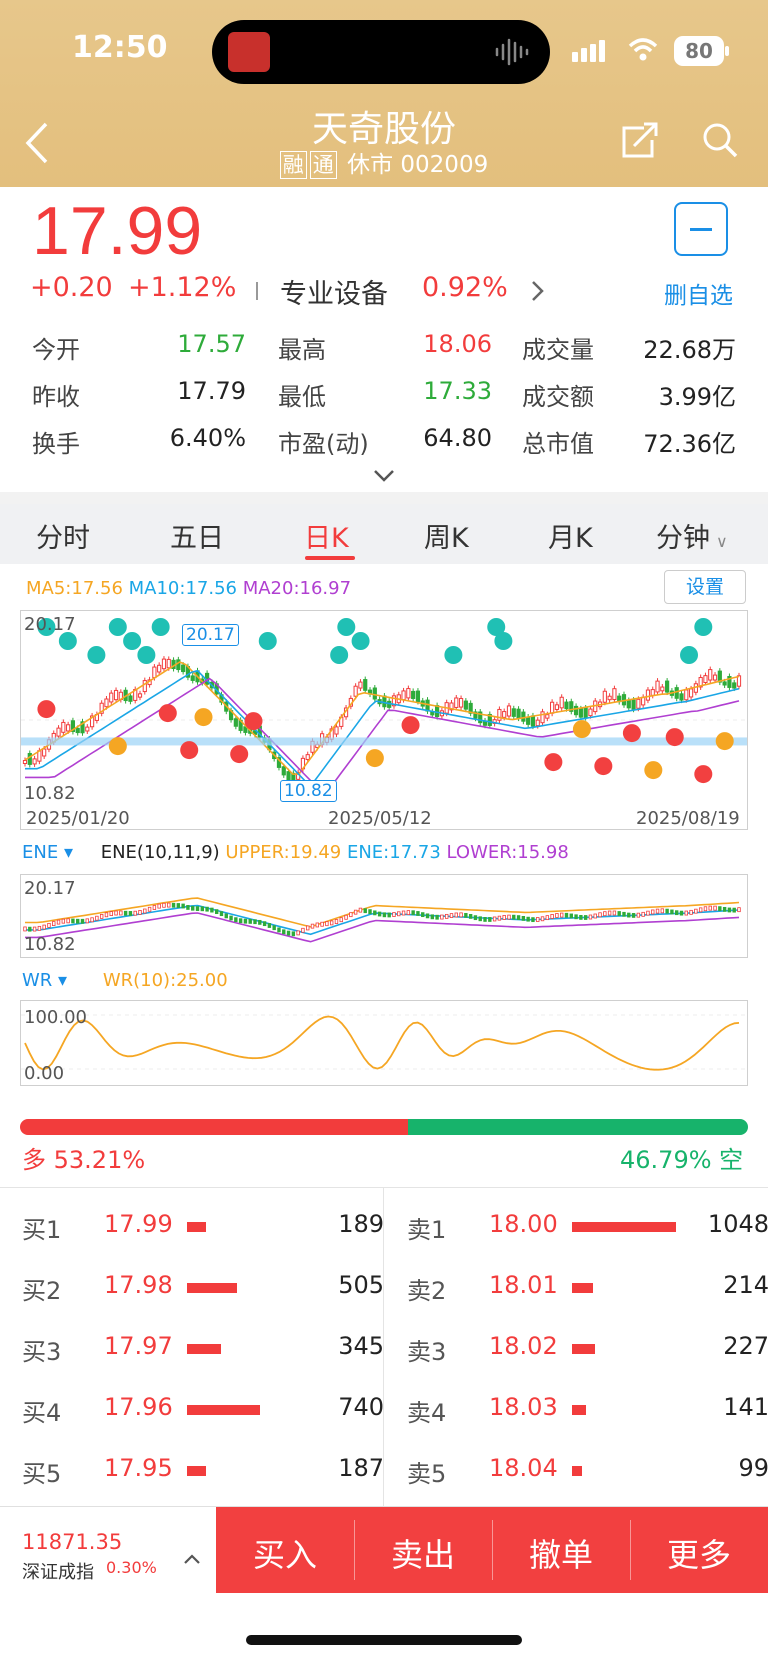 This screenshot has height=1663, width=768. What do you see at coordinates (78, 818) in the screenshot?
I see `date-label-start: 2025/01/20` at bounding box center [78, 818].